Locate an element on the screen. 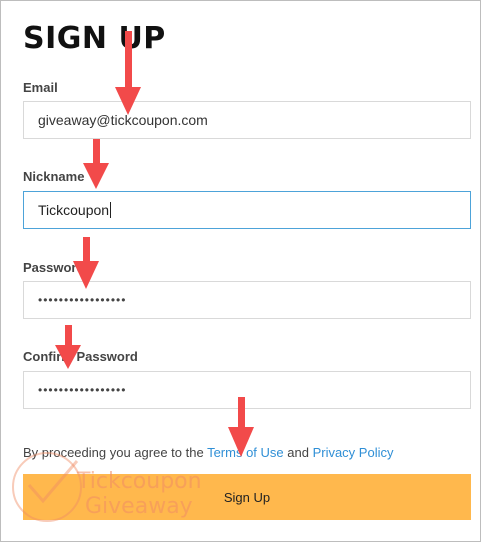 The width and height of the screenshot is (481, 542). email-field: giveaway@tickcoupon.com is located at coordinates (247, 120).